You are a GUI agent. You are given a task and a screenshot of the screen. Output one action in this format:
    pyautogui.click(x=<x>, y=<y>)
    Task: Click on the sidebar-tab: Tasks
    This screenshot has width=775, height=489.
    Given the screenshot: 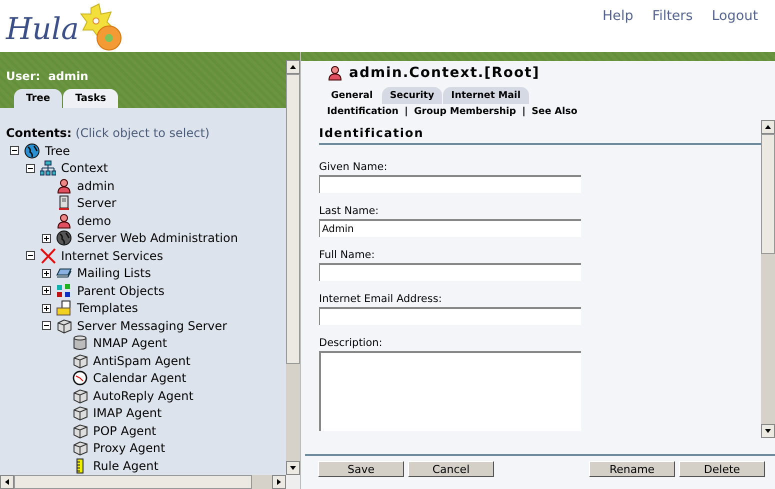 What is the action you would take?
    pyautogui.click(x=90, y=98)
    